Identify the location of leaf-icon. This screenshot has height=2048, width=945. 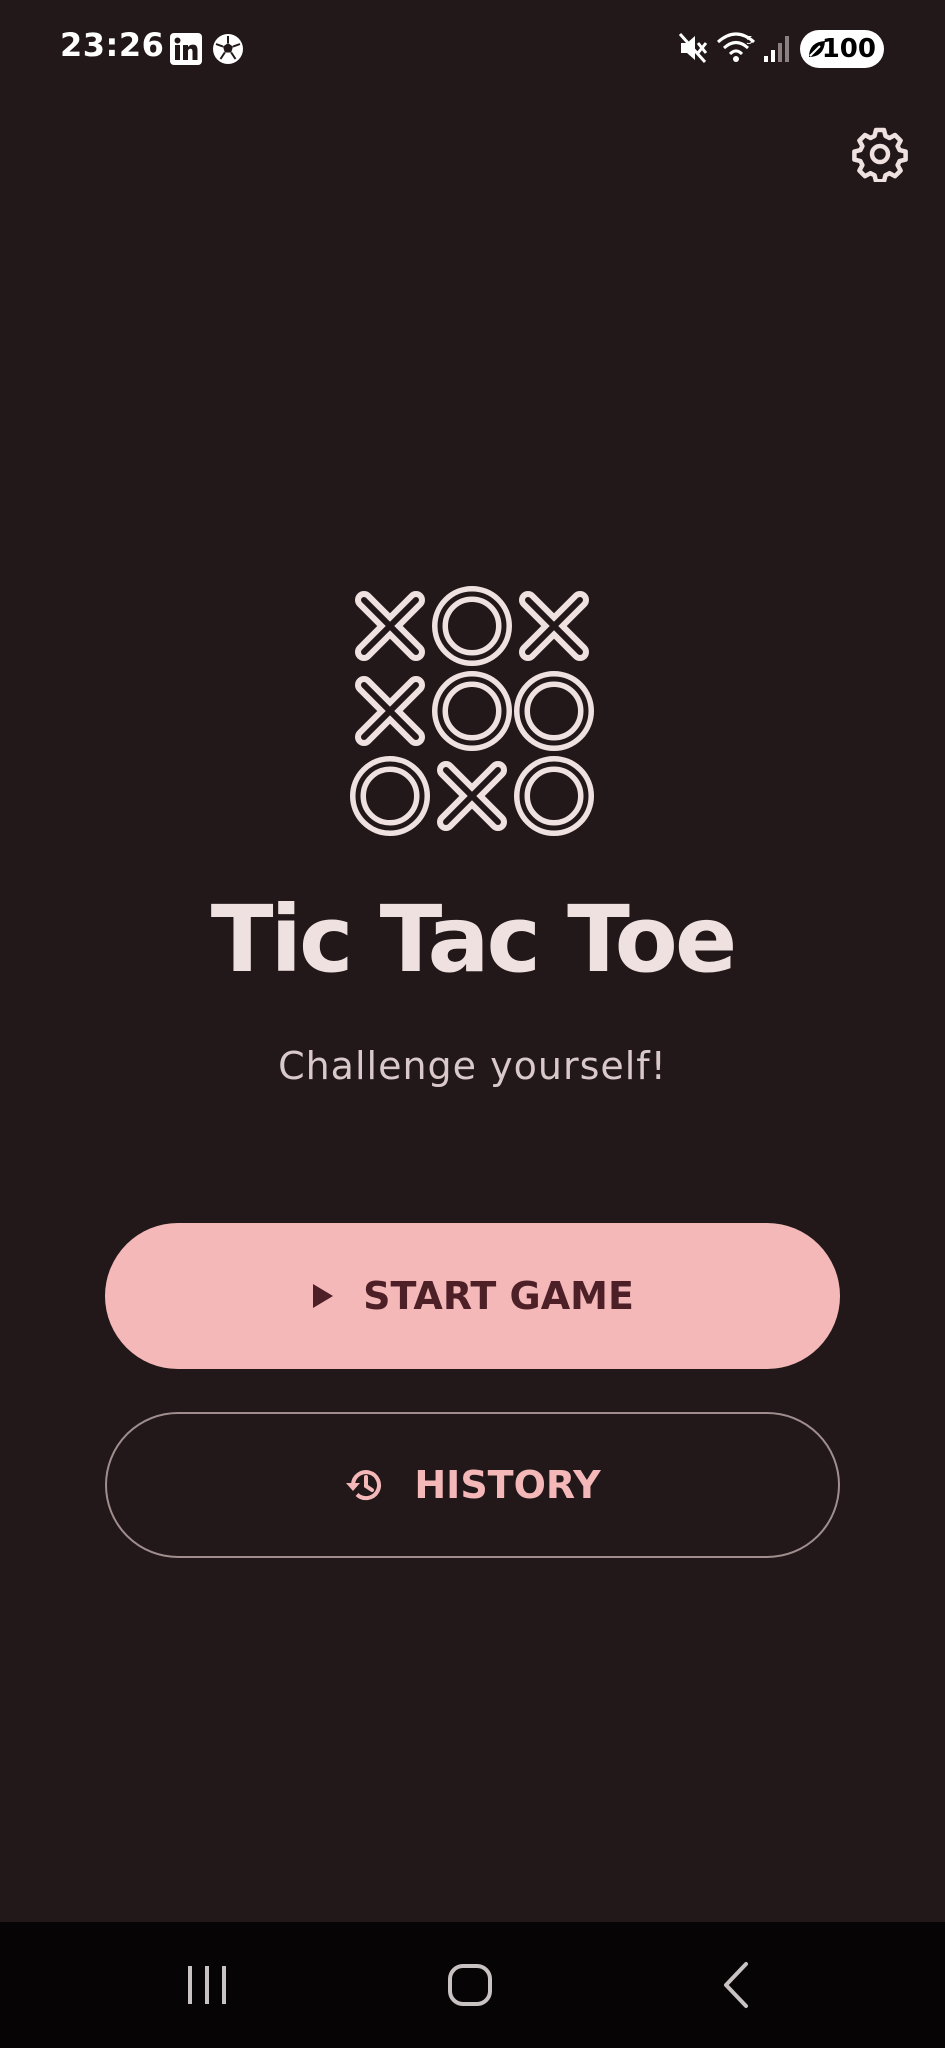
(817, 49).